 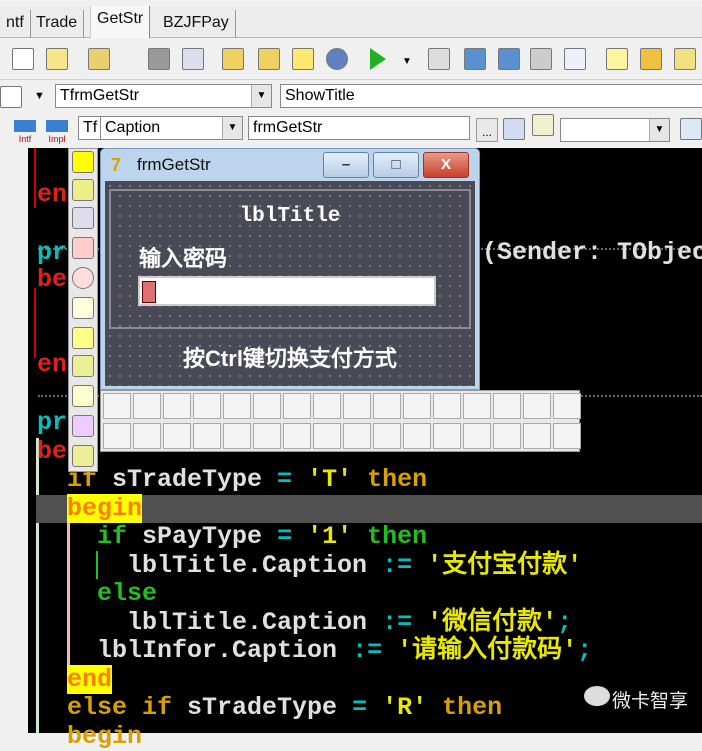 What do you see at coordinates (37, 585) in the screenshot?
I see `block-marker` at bounding box center [37, 585].